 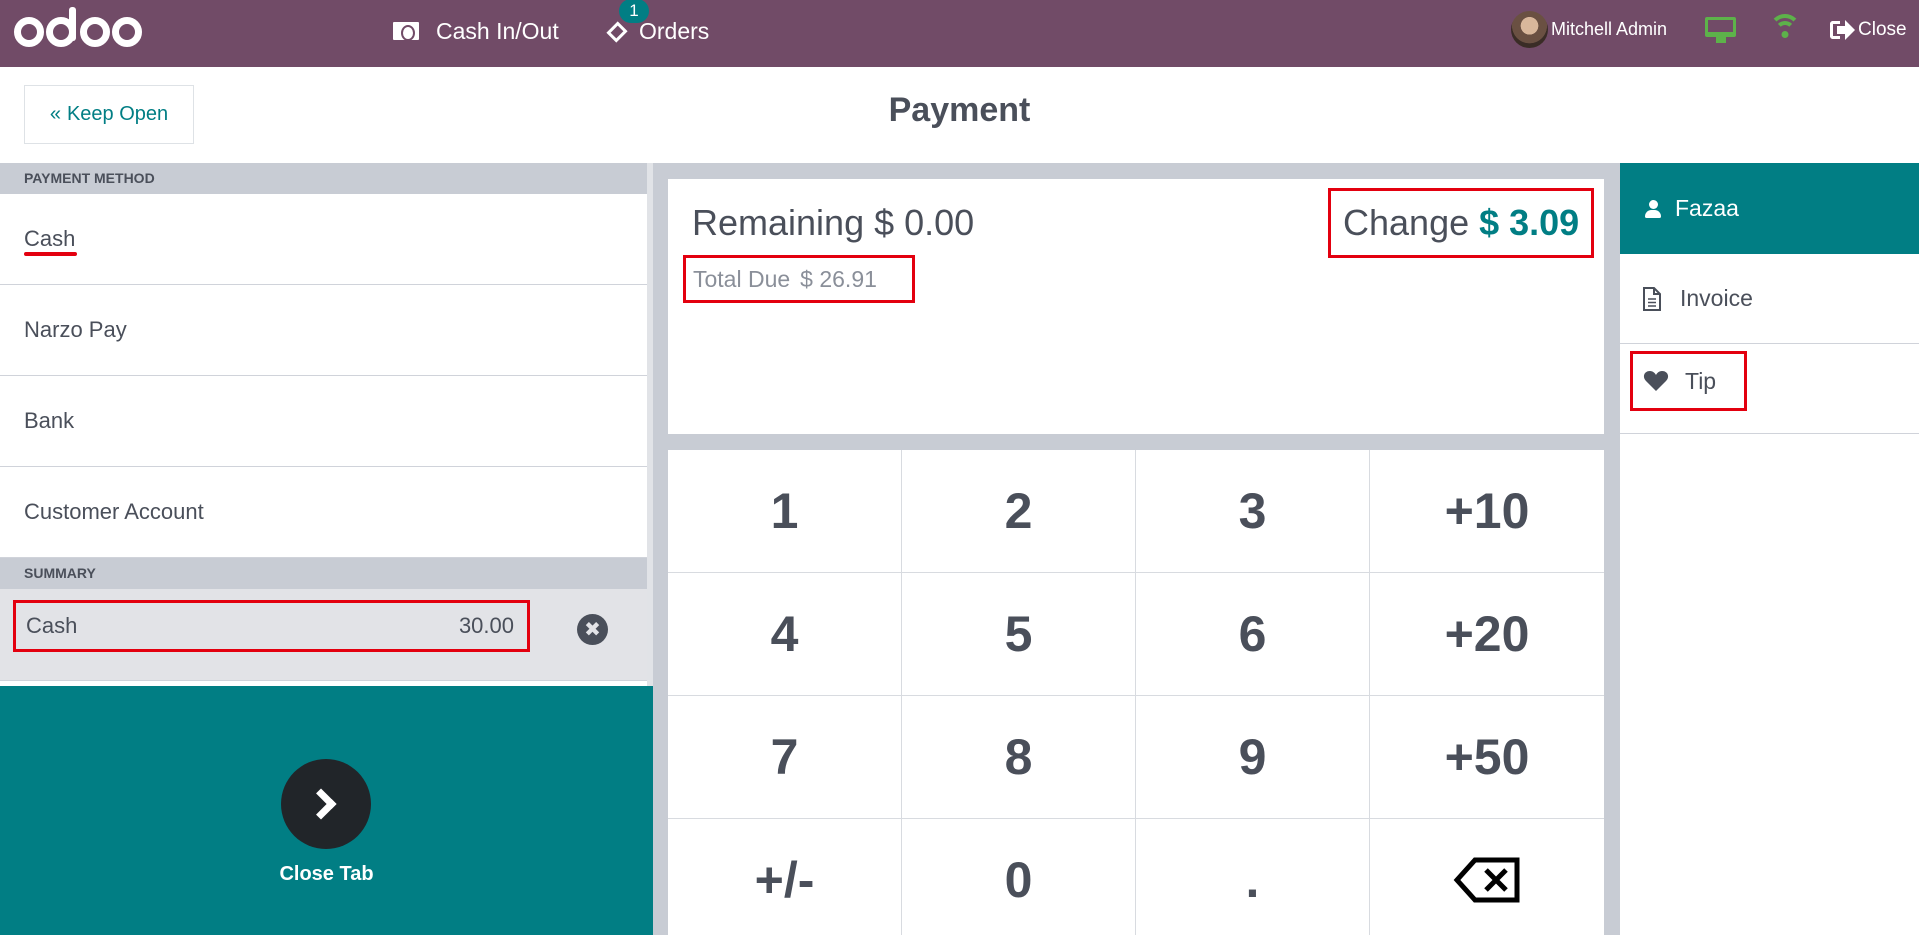 I want to click on close-label: Close, so click(x=1882, y=29).